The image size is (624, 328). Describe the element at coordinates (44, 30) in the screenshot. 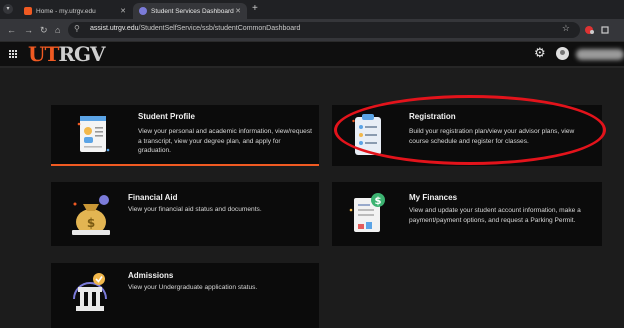

I see `reload-icon: ↻` at that location.